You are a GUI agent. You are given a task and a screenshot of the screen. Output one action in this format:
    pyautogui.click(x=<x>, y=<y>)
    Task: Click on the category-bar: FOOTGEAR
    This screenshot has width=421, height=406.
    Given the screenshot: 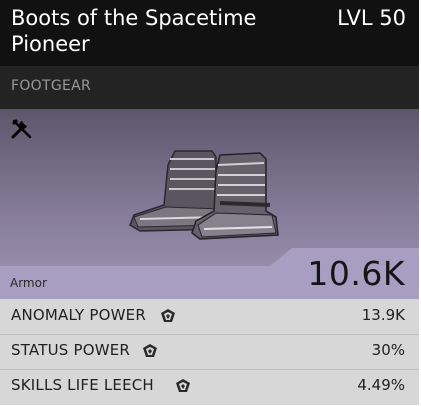 What is the action you would take?
    pyautogui.click(x=209, y=87)
    